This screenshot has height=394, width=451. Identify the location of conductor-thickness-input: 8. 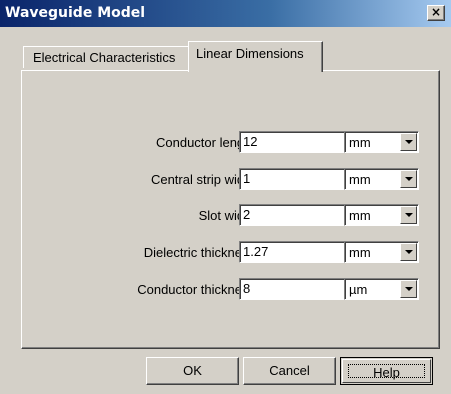
(292, 289).